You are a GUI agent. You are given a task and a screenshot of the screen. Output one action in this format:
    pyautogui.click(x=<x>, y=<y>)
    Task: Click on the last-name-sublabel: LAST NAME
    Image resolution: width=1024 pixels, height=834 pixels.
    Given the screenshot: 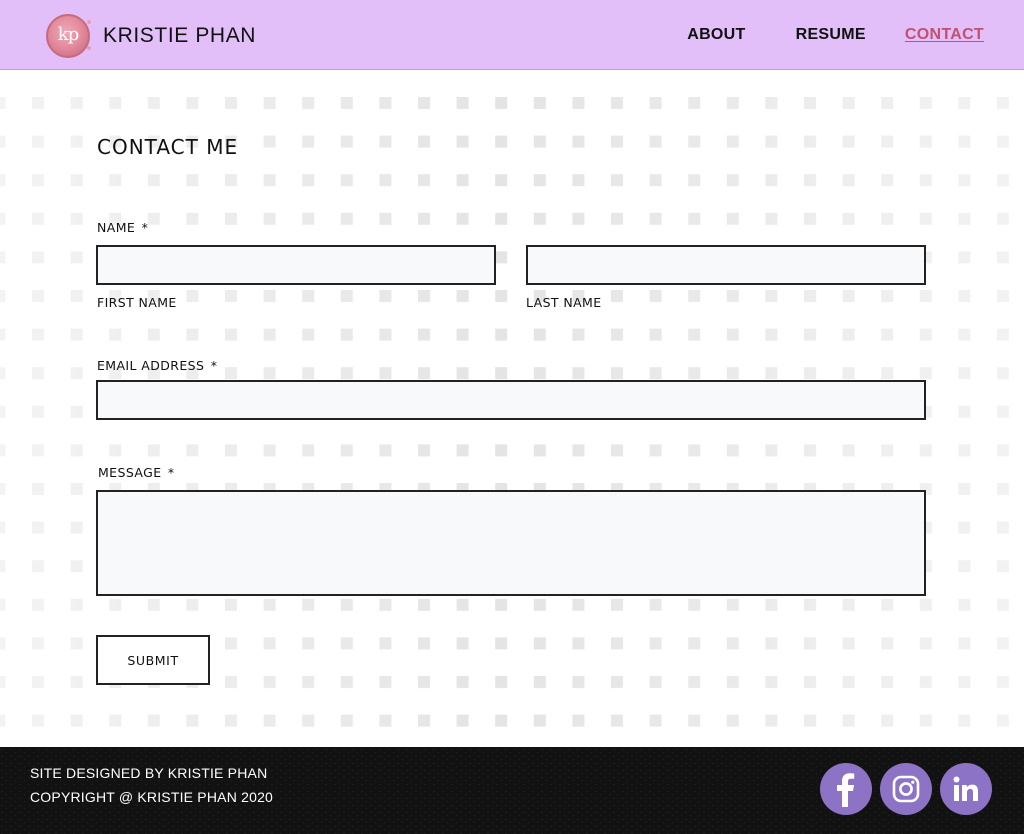 What is the action you would take?
    pyautogui.click(x=564, y=302)
    